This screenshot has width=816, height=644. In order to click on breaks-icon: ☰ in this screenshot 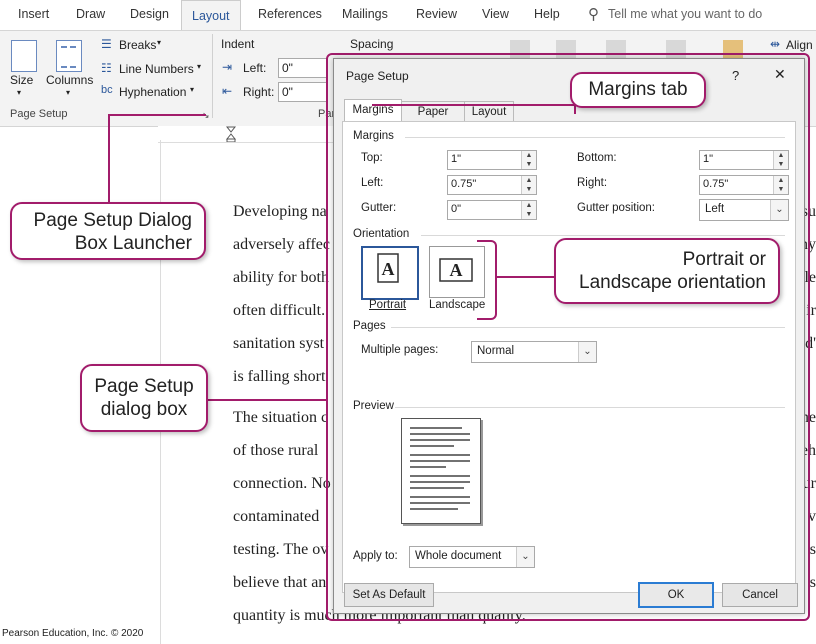, I will do `click(106, 44)`.